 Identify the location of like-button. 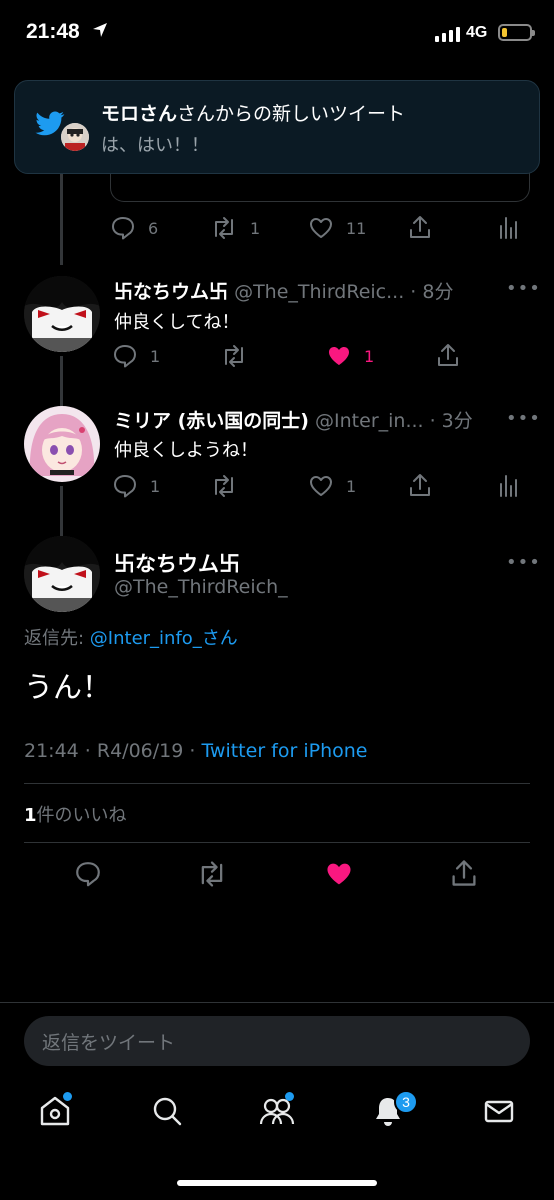
(339, 874).